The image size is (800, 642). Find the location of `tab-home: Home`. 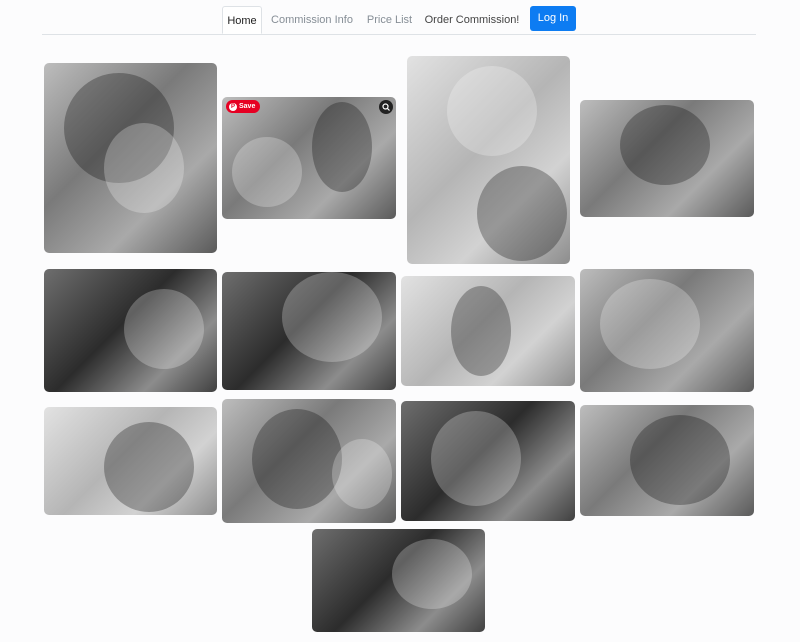

tab-home: Home is located at coordinates (242, 20).